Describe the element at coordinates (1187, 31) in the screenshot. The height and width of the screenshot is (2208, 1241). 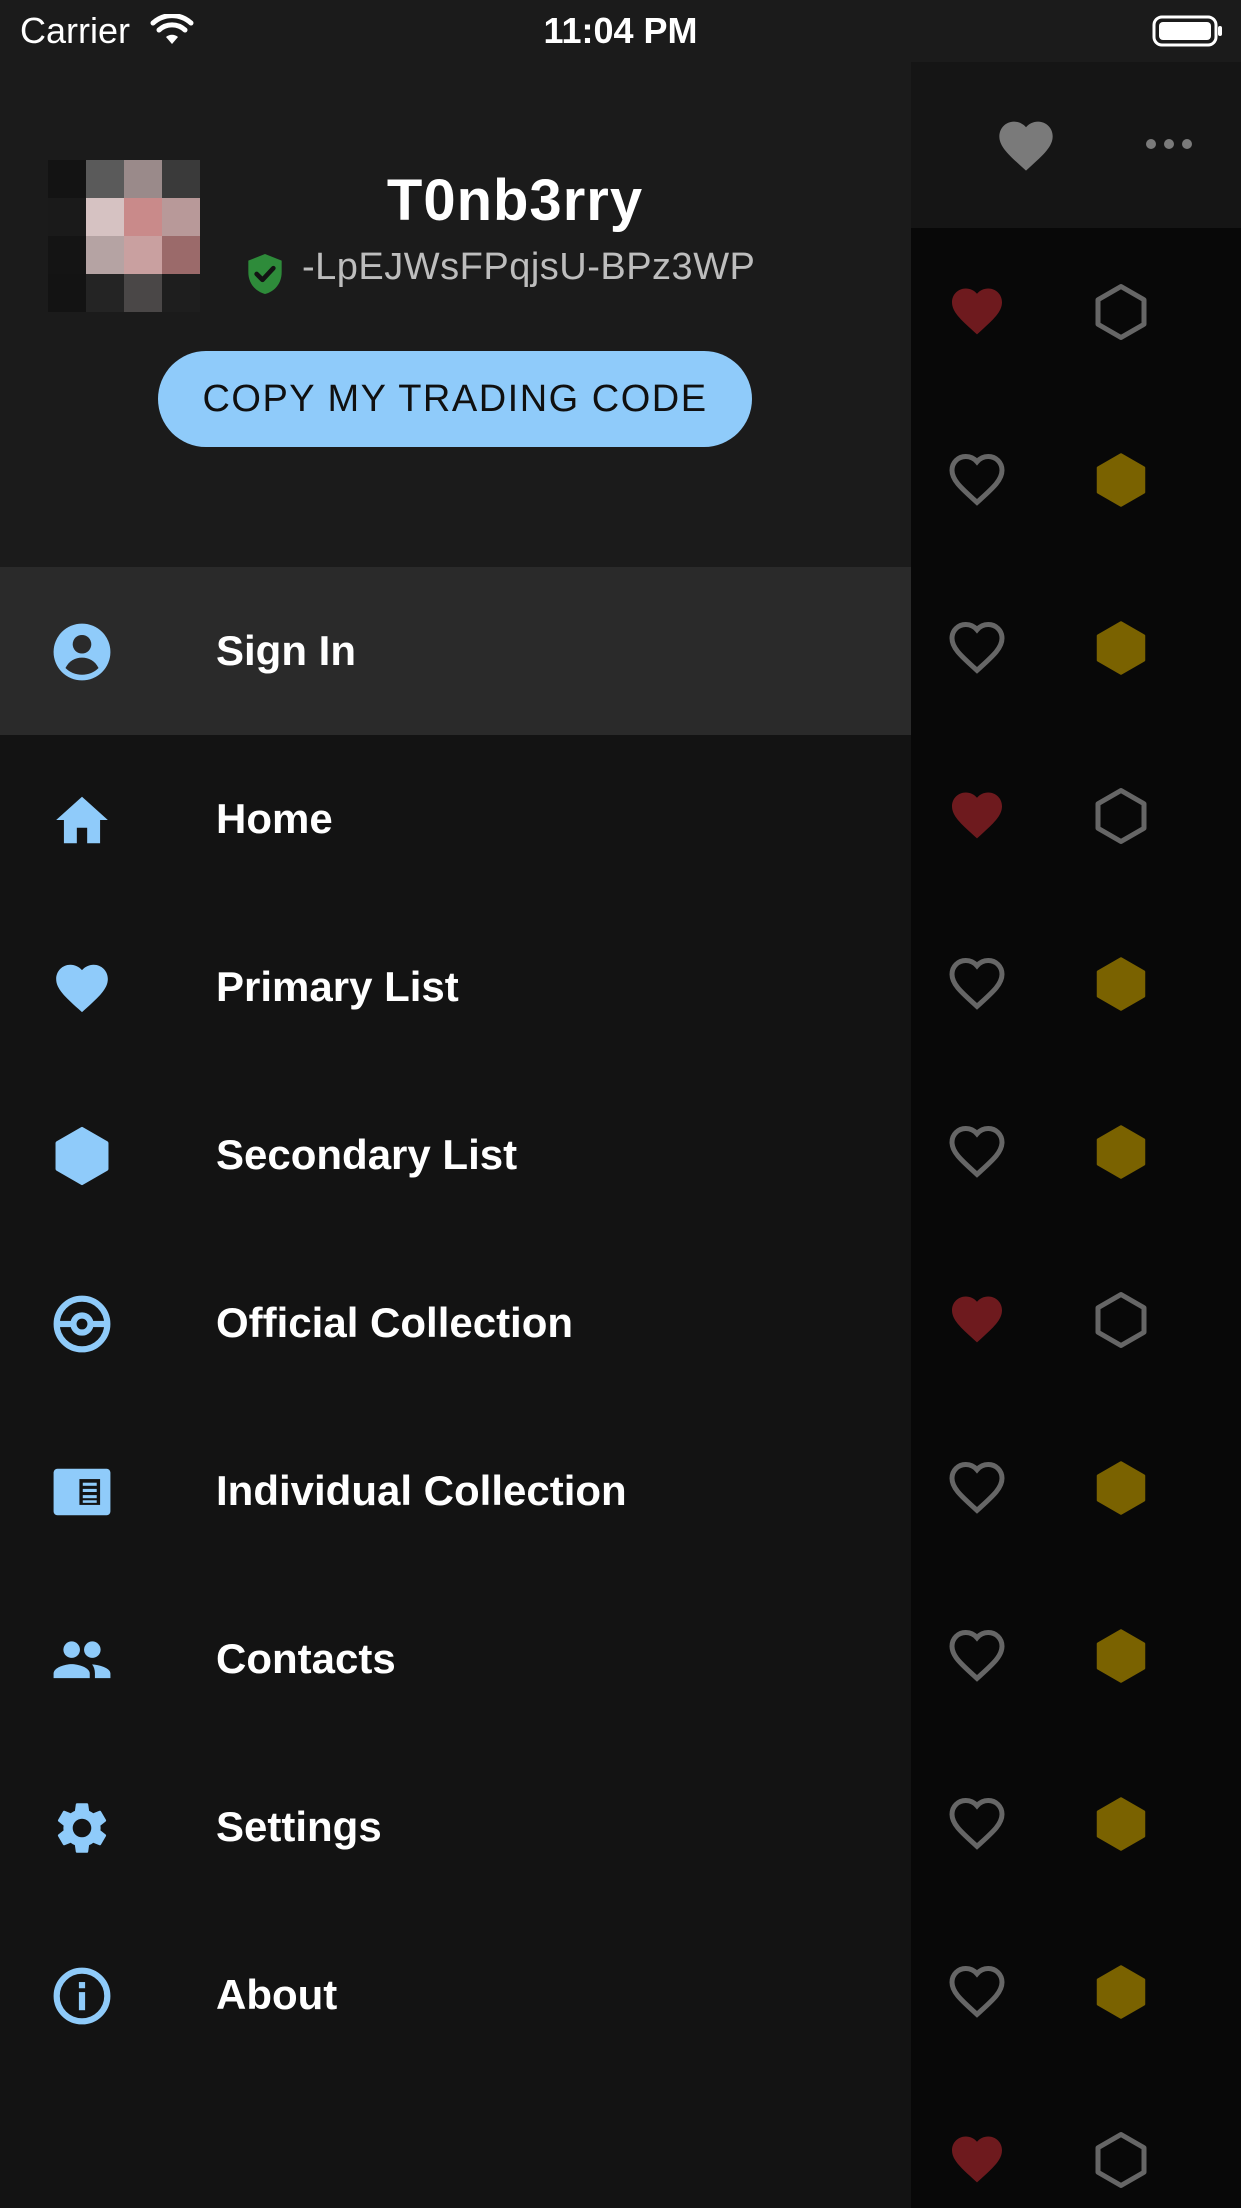
I see `battery-icon` at that location.